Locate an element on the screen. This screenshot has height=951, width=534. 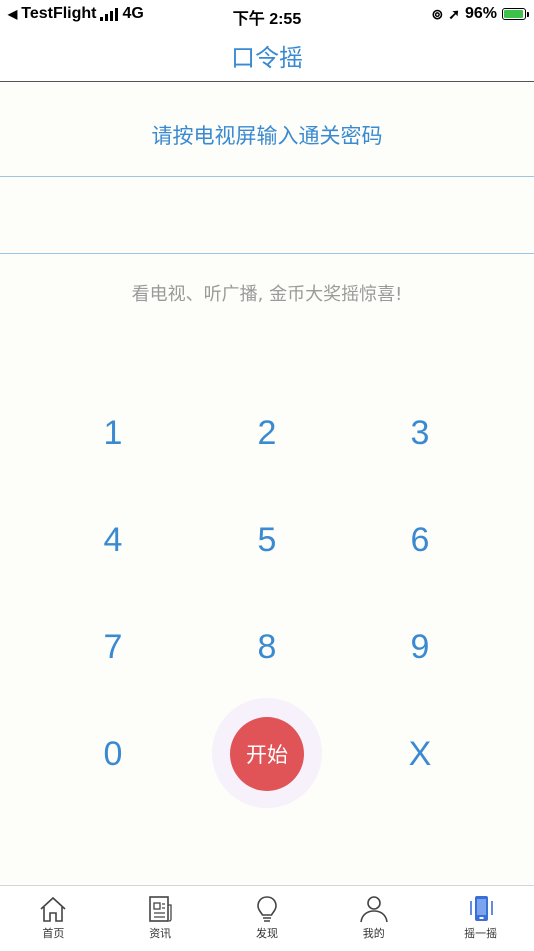
key-2: 2 is located at coordinates (267, 433).